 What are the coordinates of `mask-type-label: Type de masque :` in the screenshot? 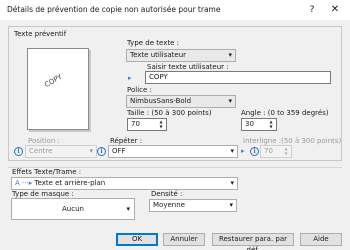 It's located at (43, 194).